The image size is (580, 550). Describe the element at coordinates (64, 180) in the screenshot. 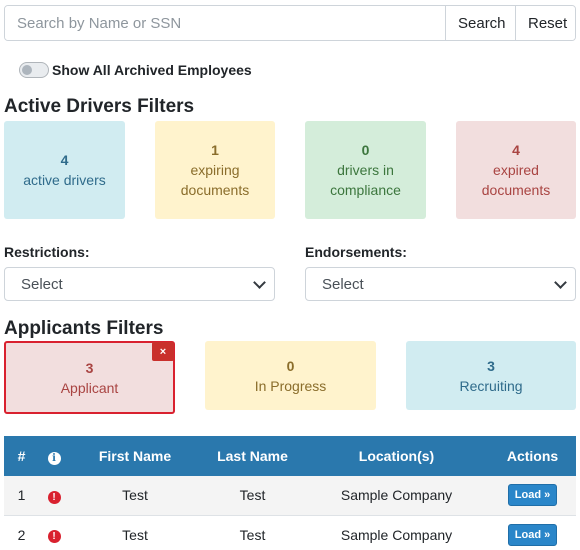

I see `card-label: active drivers` at that location.